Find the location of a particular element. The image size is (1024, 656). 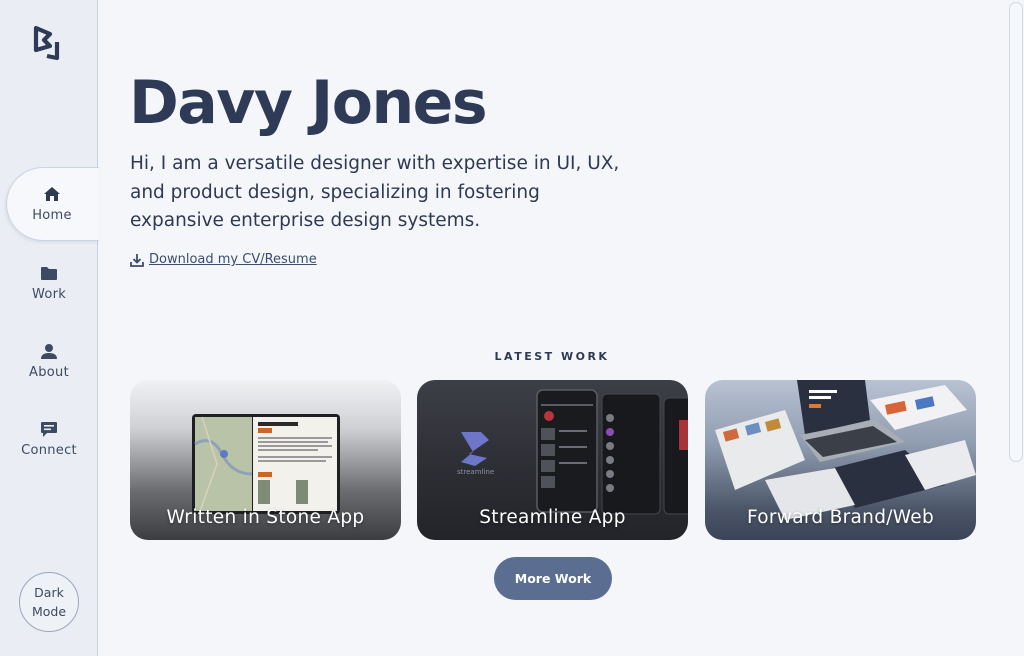

dark-mode-toggle: Dark Mode is located at coordinates (49, 602).